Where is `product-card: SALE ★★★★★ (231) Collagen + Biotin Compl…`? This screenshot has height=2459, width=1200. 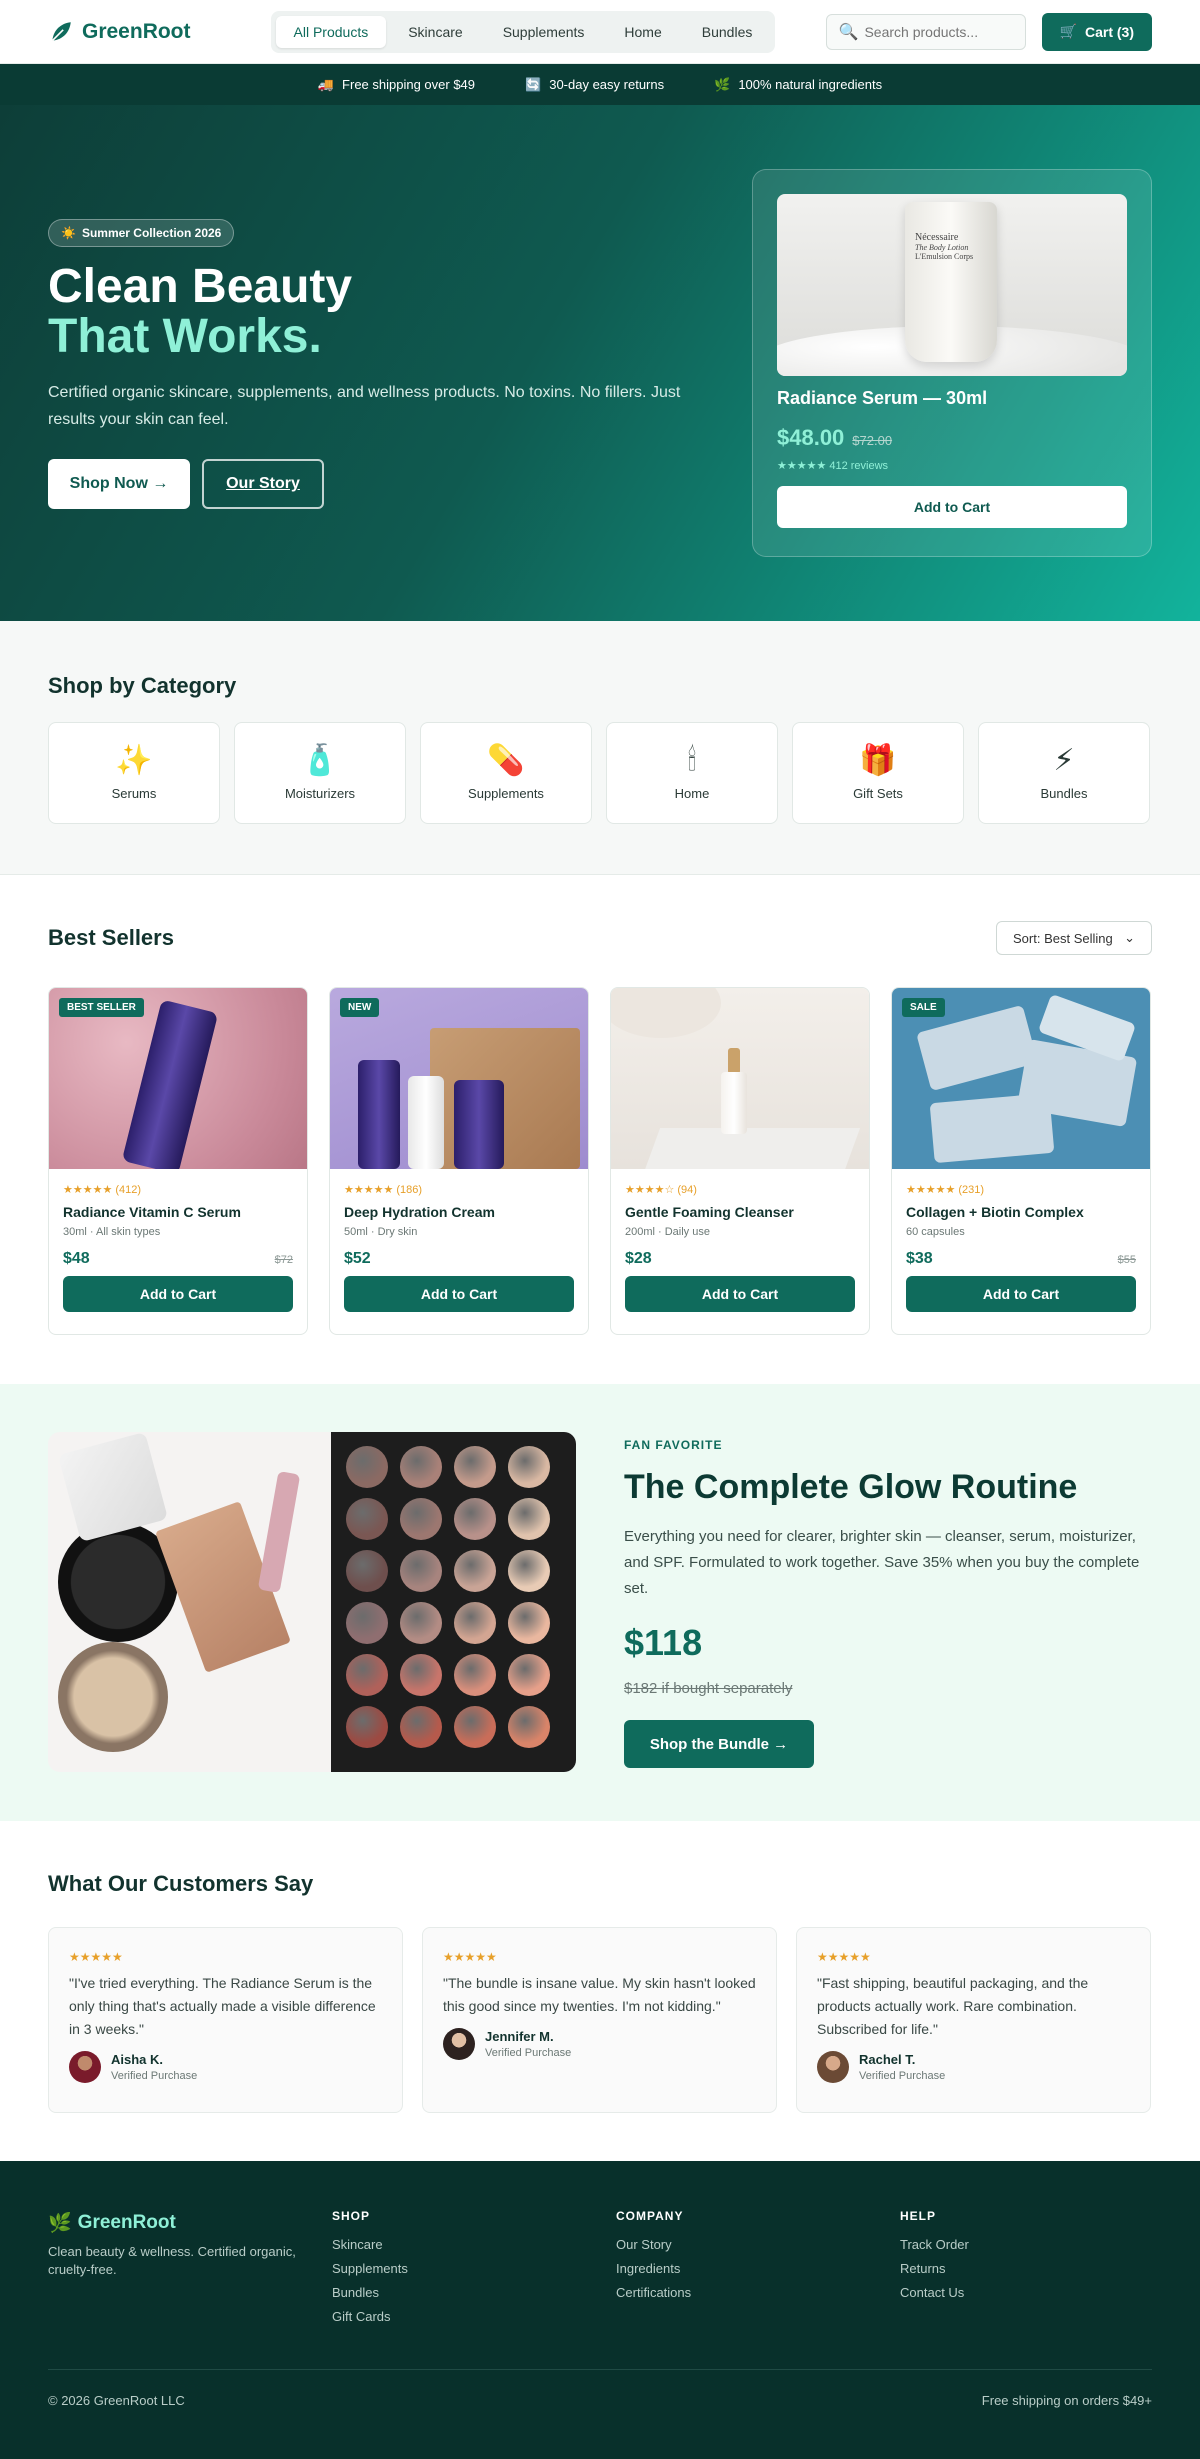 product-card: SALE ★★★★★ (231) Collagen + Biotin Compl… is located at coordinates (1021, 1161).